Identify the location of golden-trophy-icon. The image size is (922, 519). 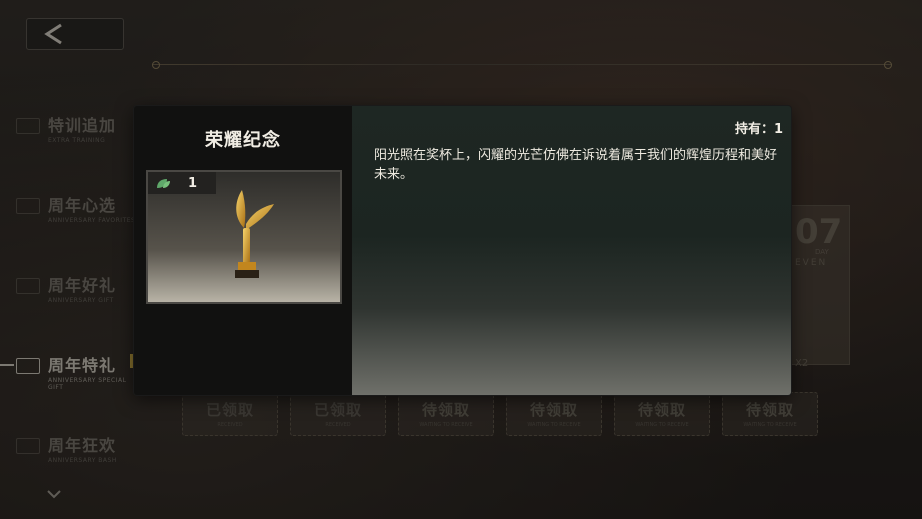
(254, 234).